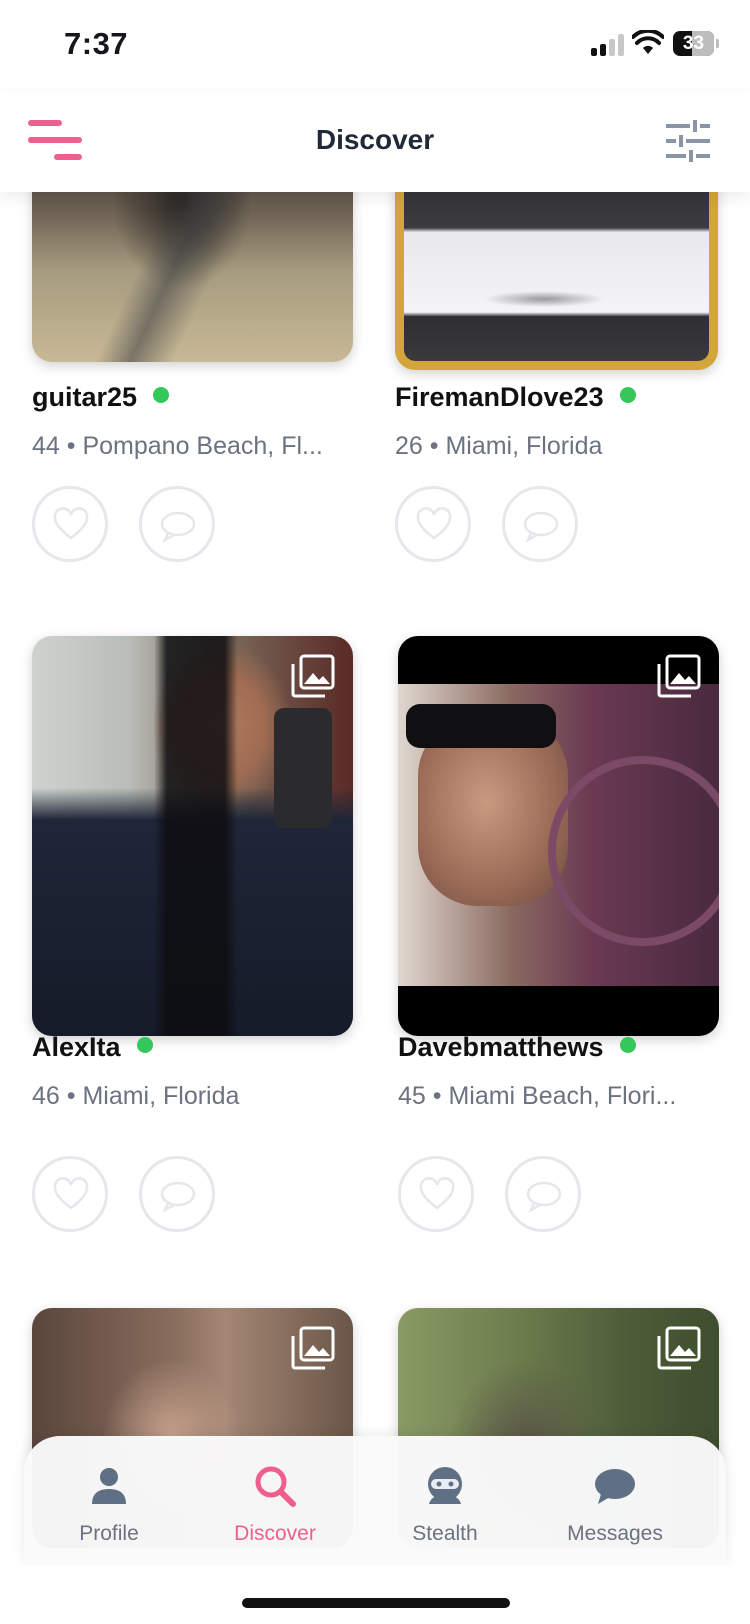 This screenshot has width=750, height=1624. Describe the element at coordinates (136, 1096) in the screenshot. I see `profile-meta: 46 • Miami, Florida` at that location.